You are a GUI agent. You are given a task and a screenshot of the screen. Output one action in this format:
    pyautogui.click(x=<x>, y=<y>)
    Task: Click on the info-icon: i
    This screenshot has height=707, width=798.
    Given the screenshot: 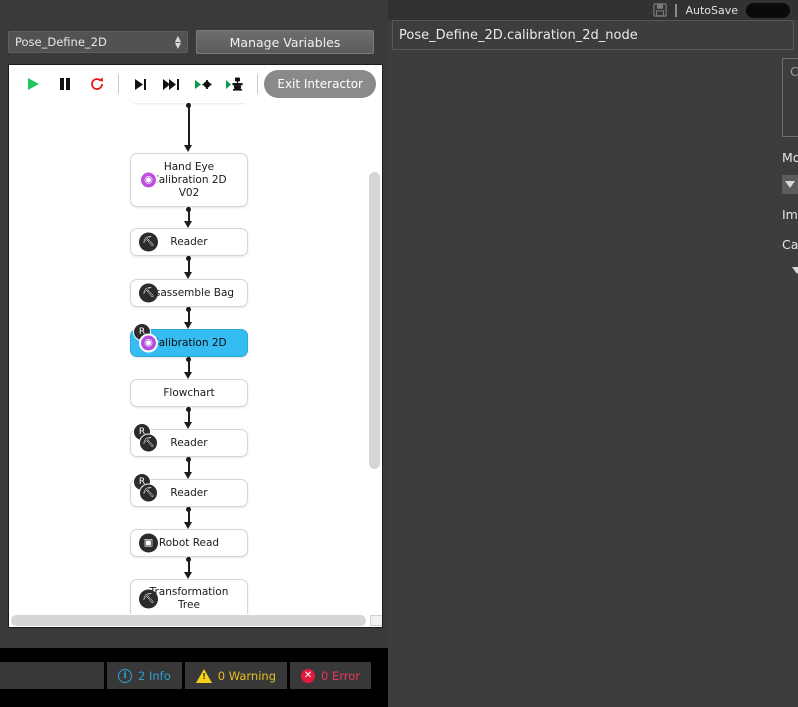 What is the action you would take?
    pyautogui.click(x=125, y=675)
    